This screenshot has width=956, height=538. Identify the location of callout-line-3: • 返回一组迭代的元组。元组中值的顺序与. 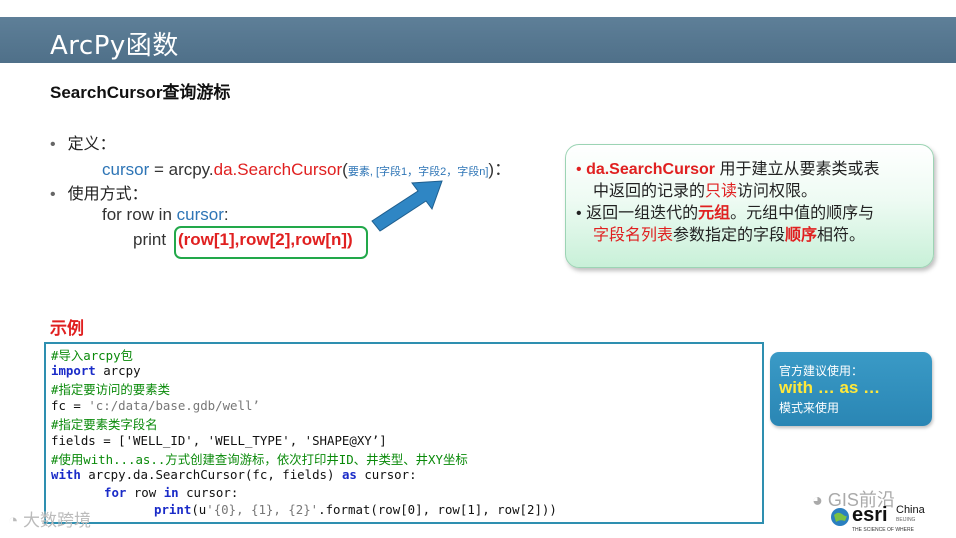
(725, 211).